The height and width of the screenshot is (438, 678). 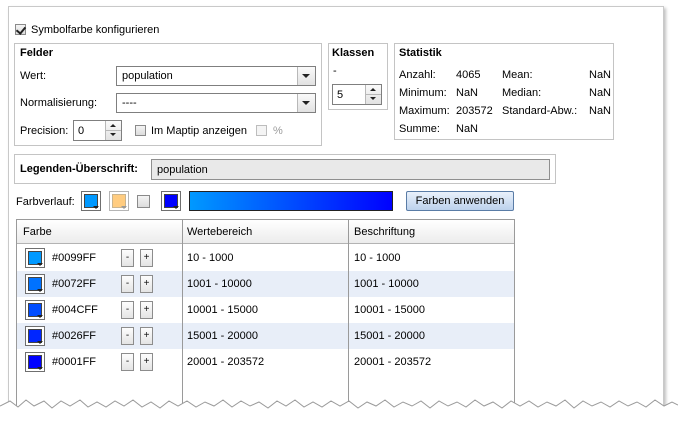 I want to click on legend-label: Legenden-Überschrift:, so click(x=79, y=169).